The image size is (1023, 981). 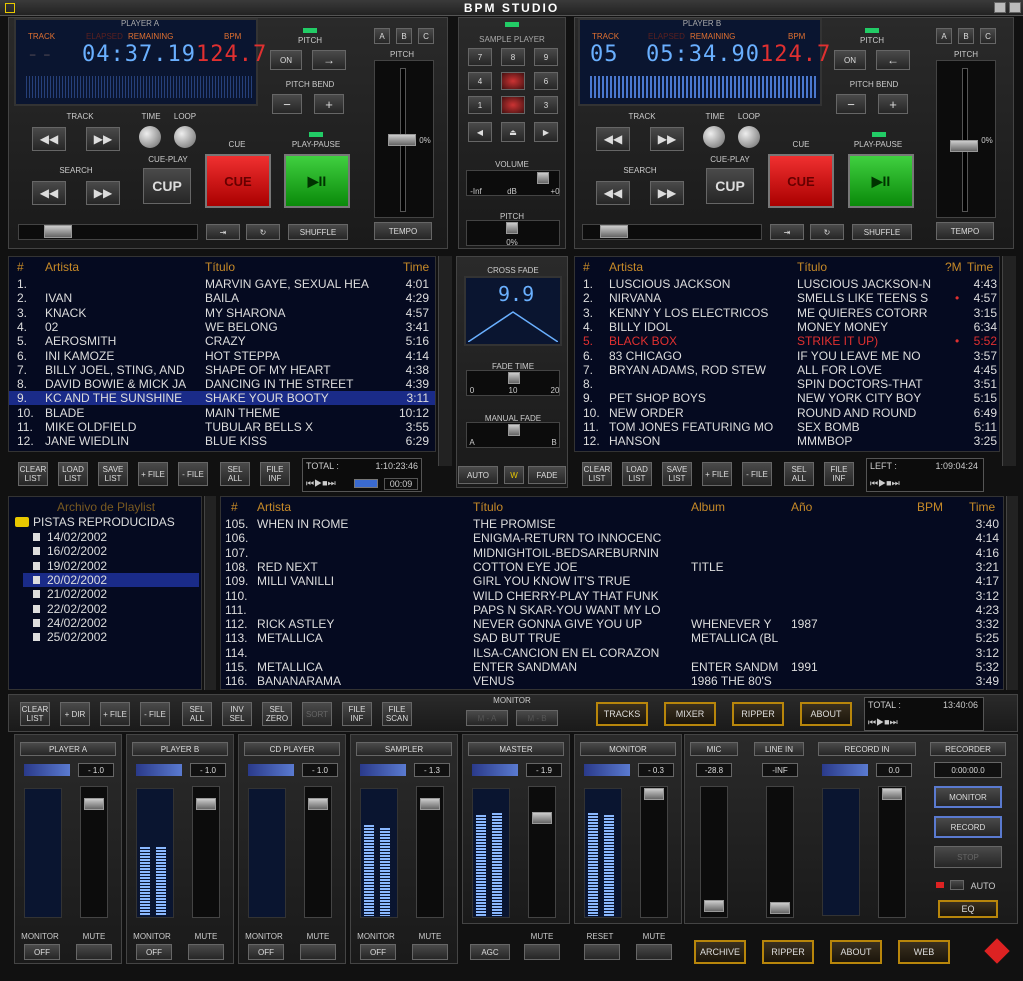 What do you see at coordinates (263, 232) in the screenshot?
I see `loop-mode-button: ↻` at bounding box center [263, 232].